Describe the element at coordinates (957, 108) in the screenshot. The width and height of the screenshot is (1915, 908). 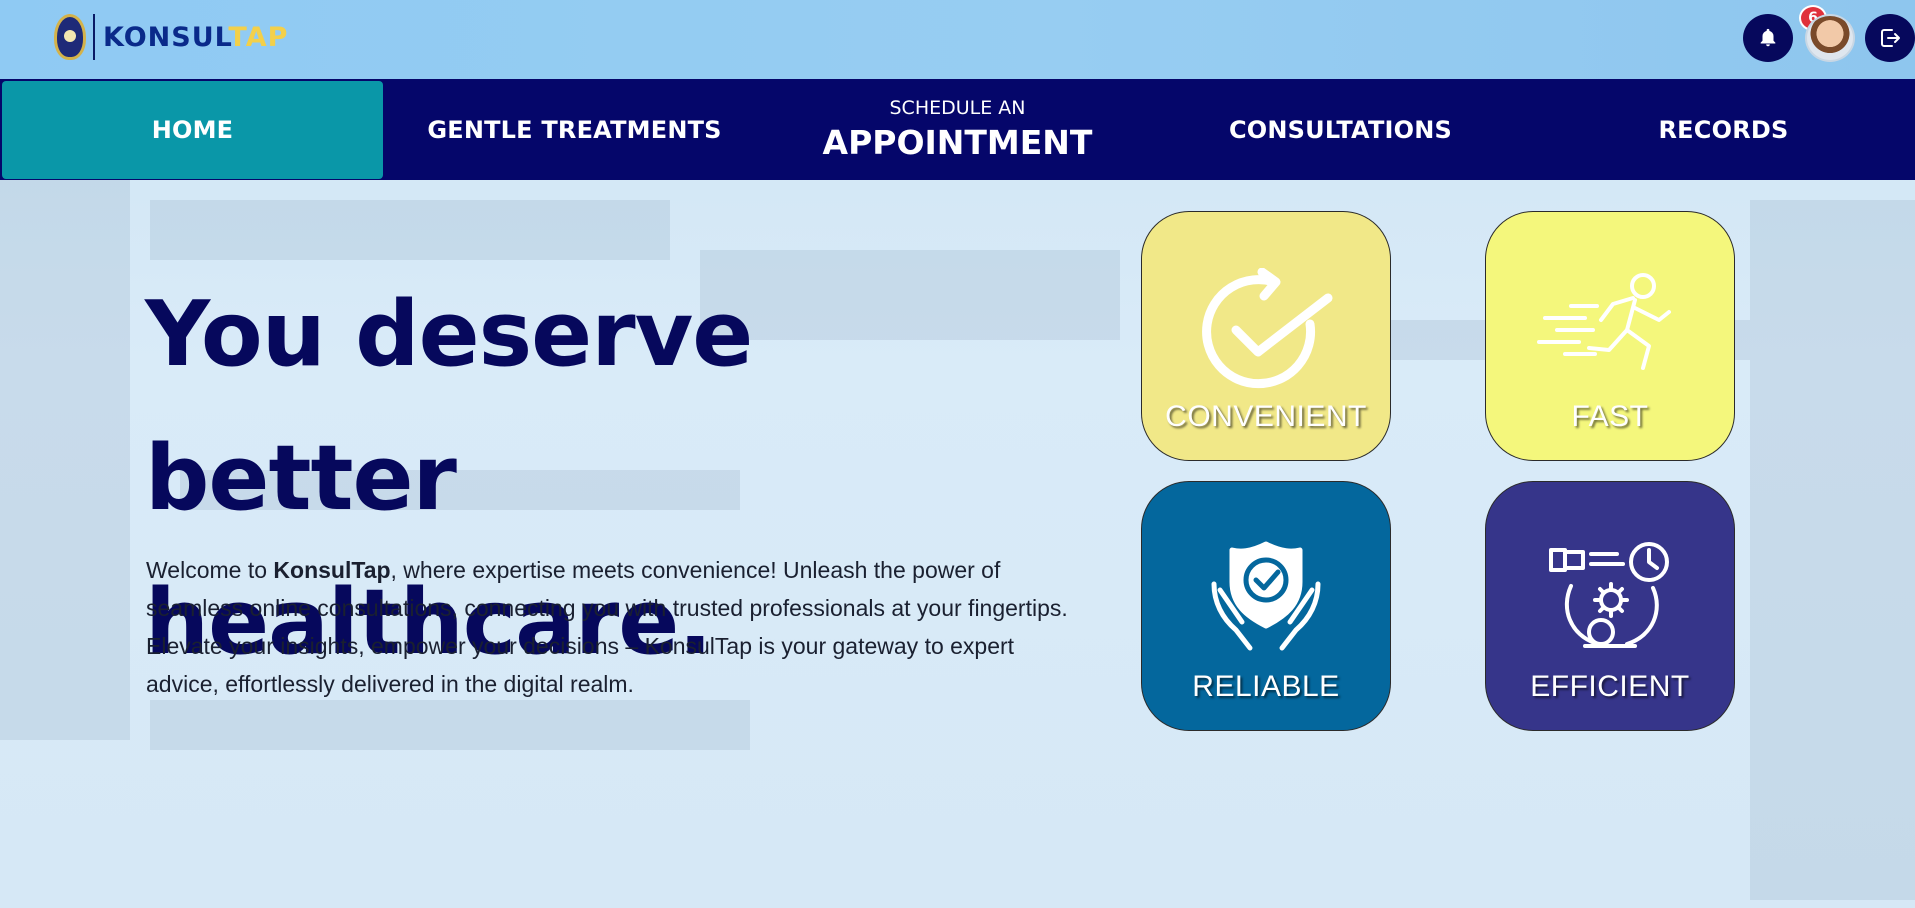
I see `nav-schedule-small-label: SCHEDULE AN` at that location.